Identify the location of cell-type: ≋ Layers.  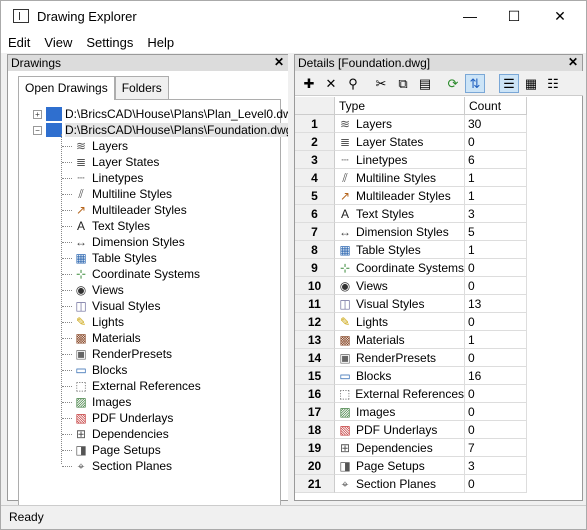
(400, 124).